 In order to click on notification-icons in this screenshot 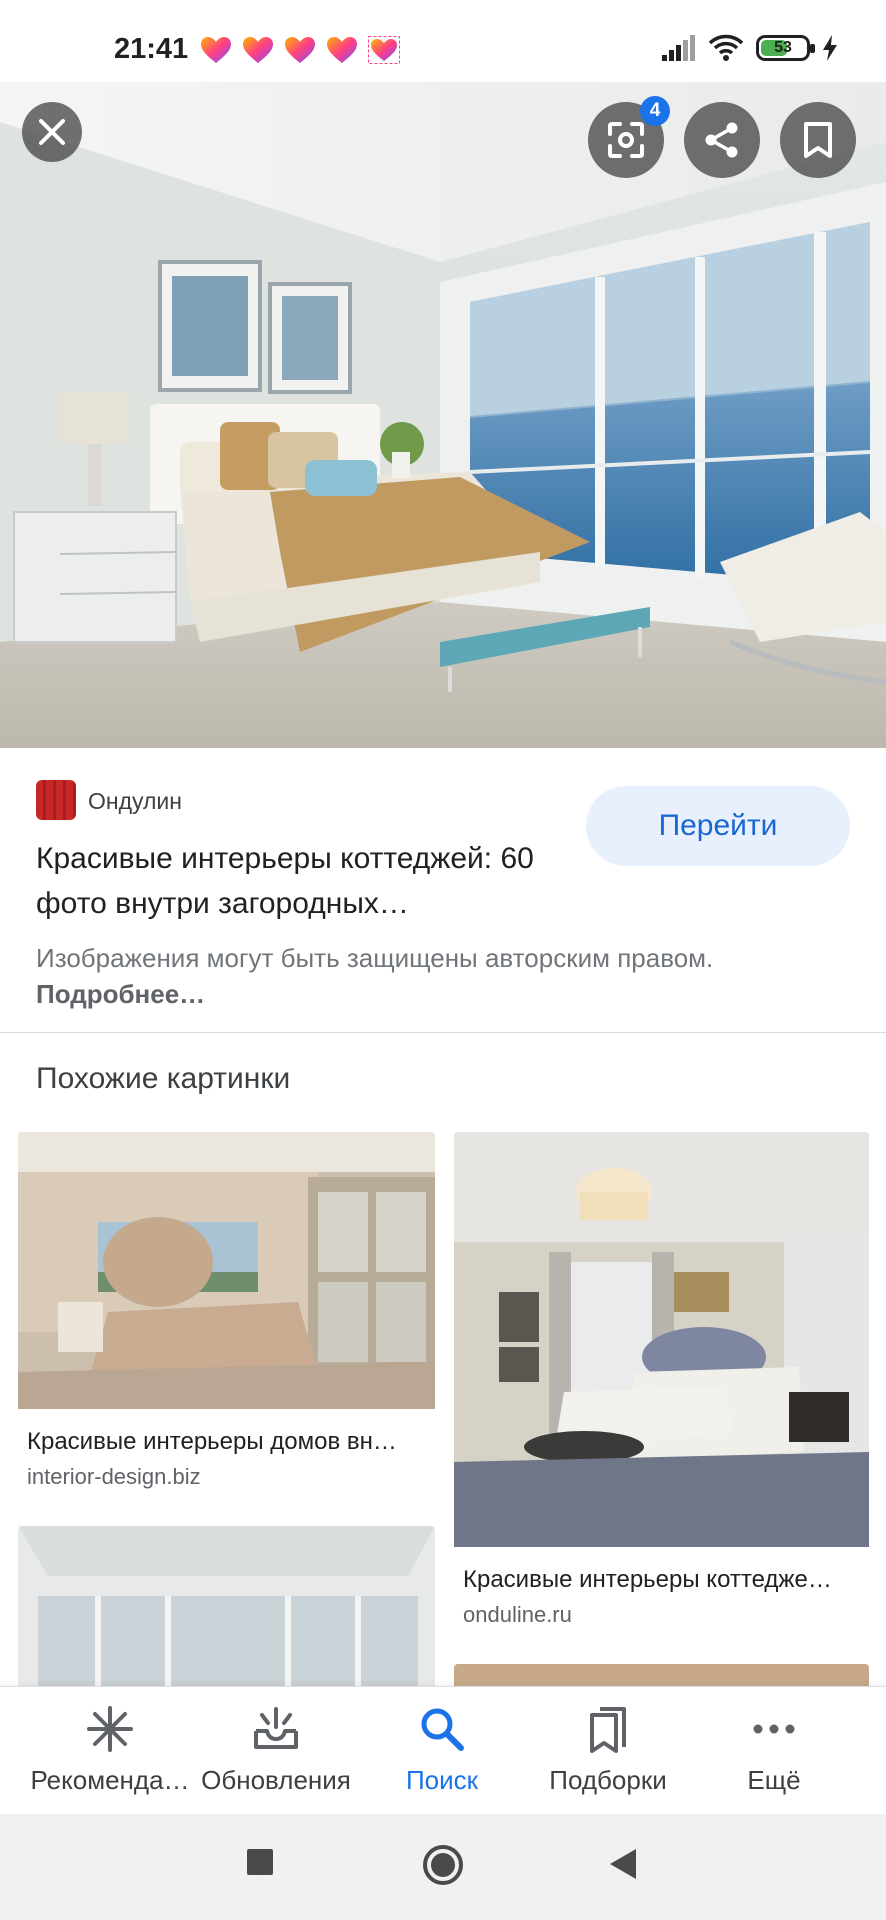, I will do `click(300, 50)`.